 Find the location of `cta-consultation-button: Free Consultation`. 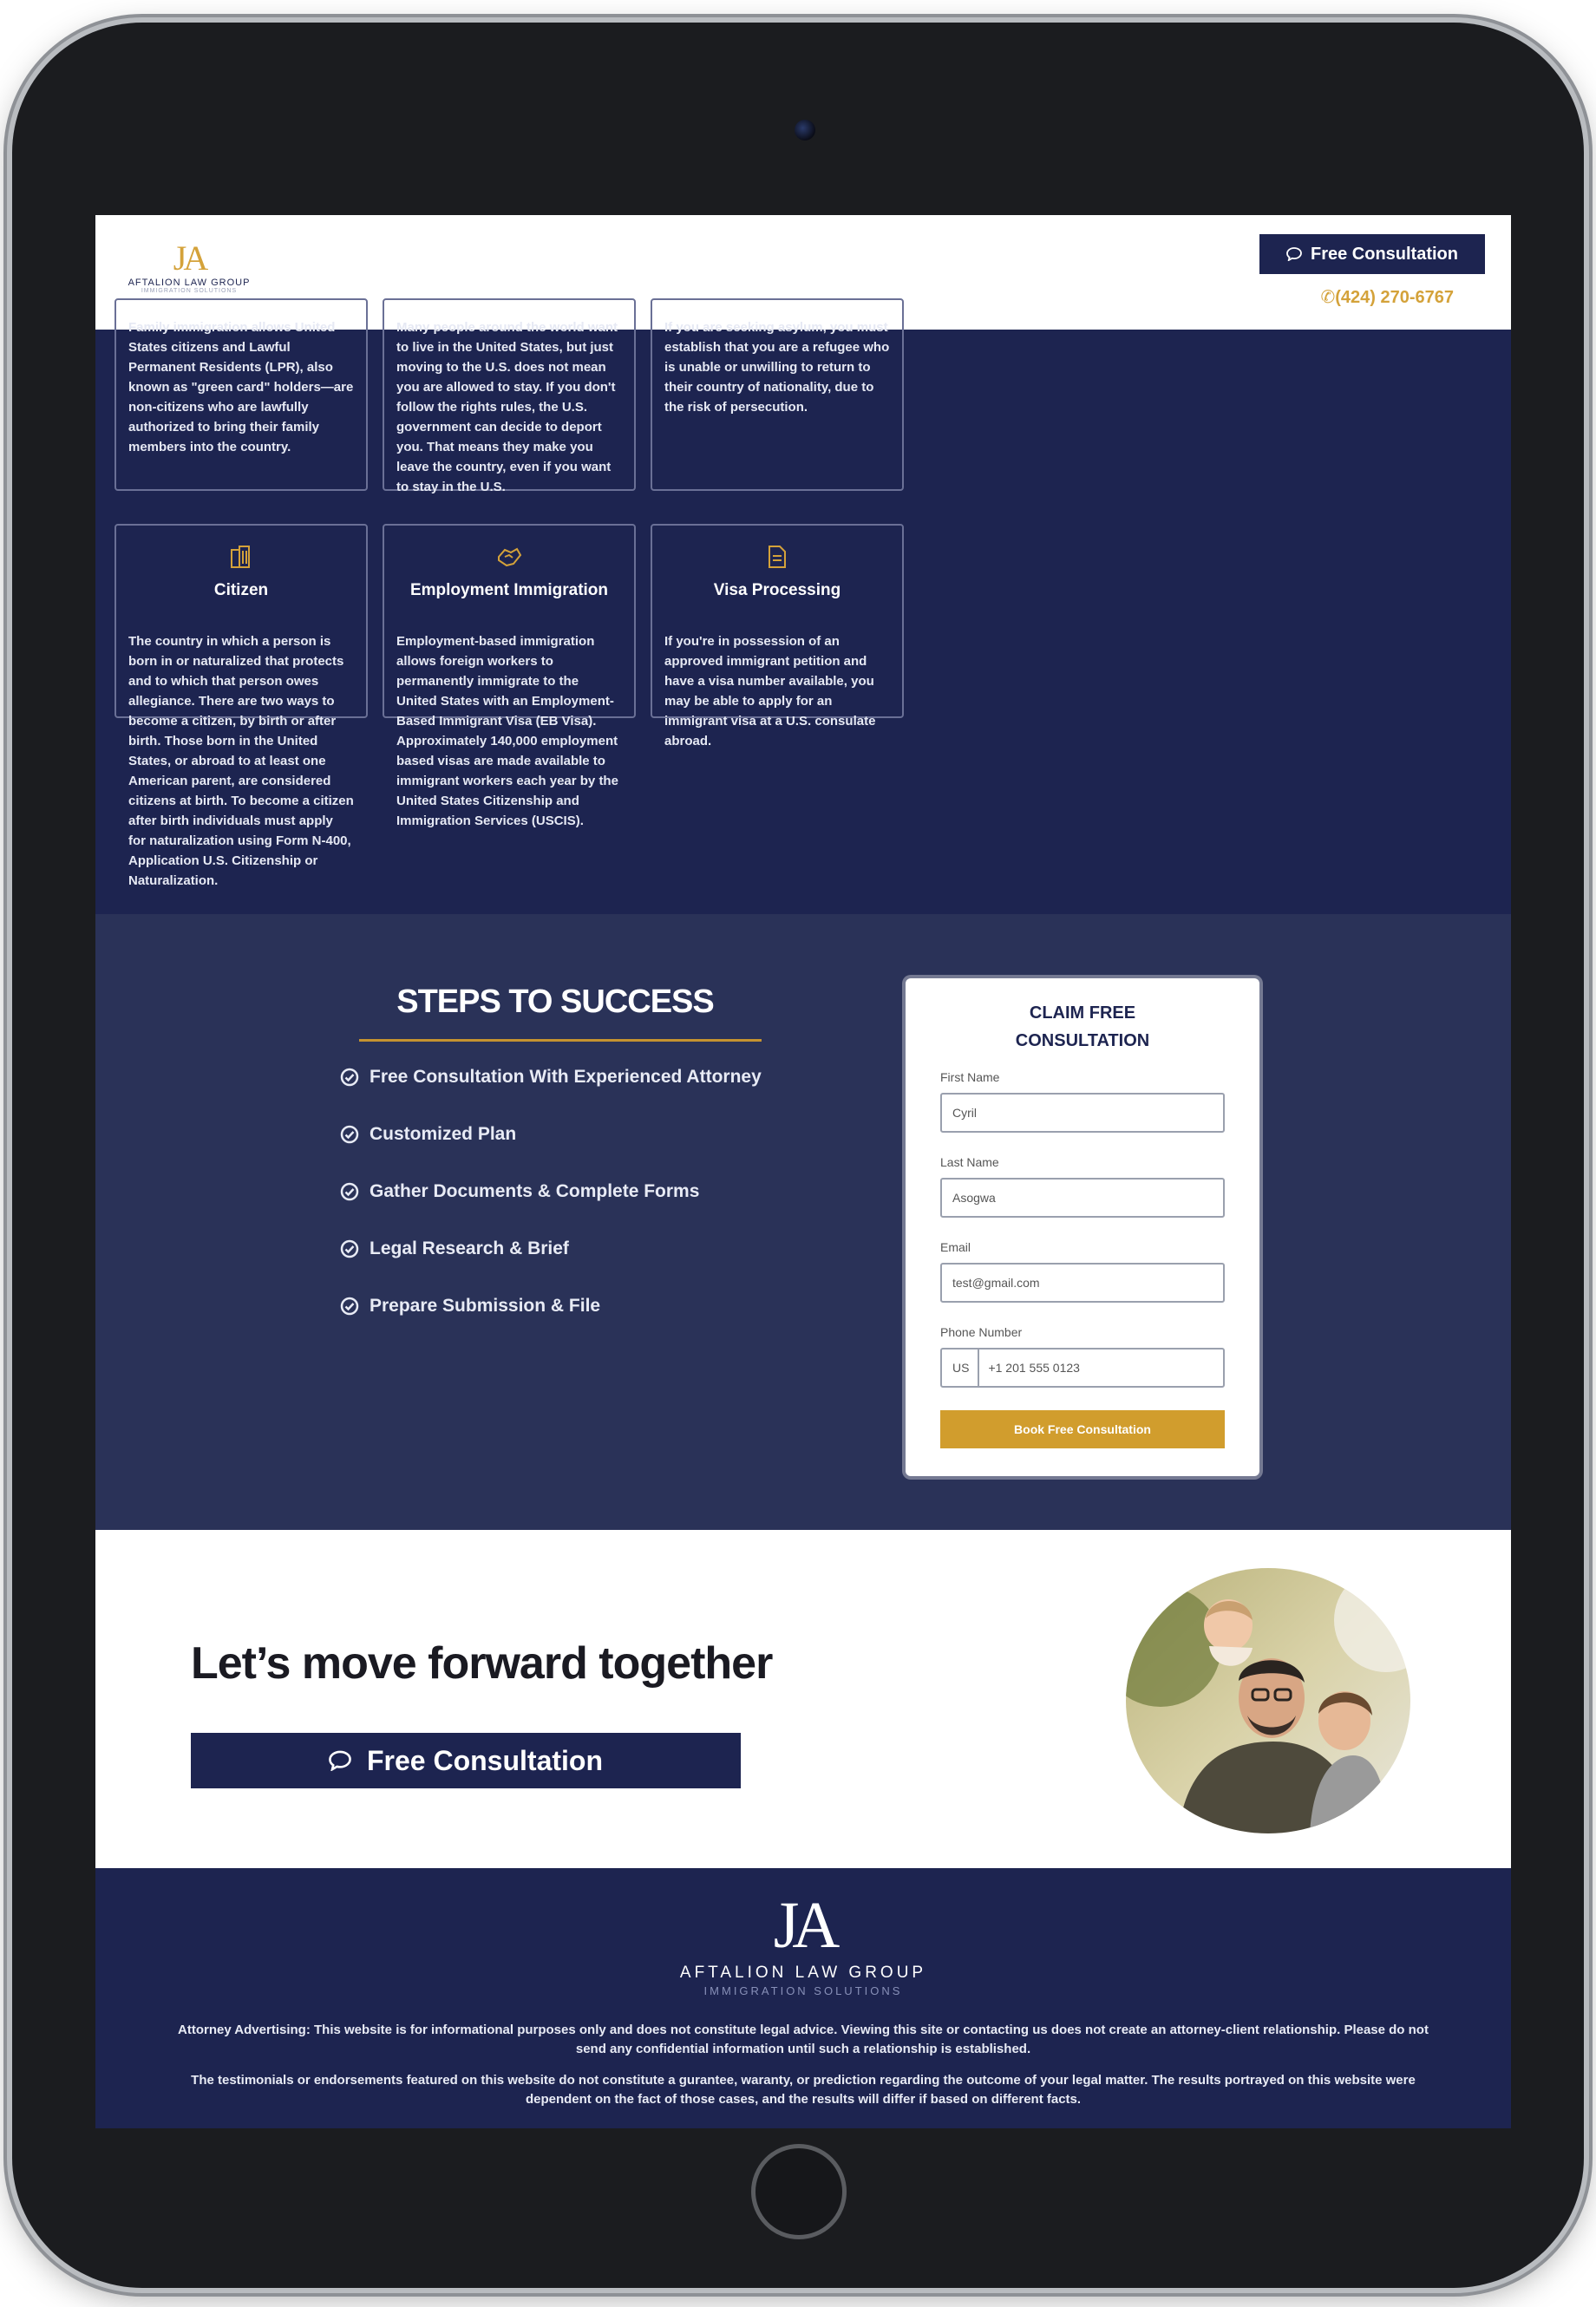

cta-consultation-button: Free Consultation is located at coordinates (466, 1760).